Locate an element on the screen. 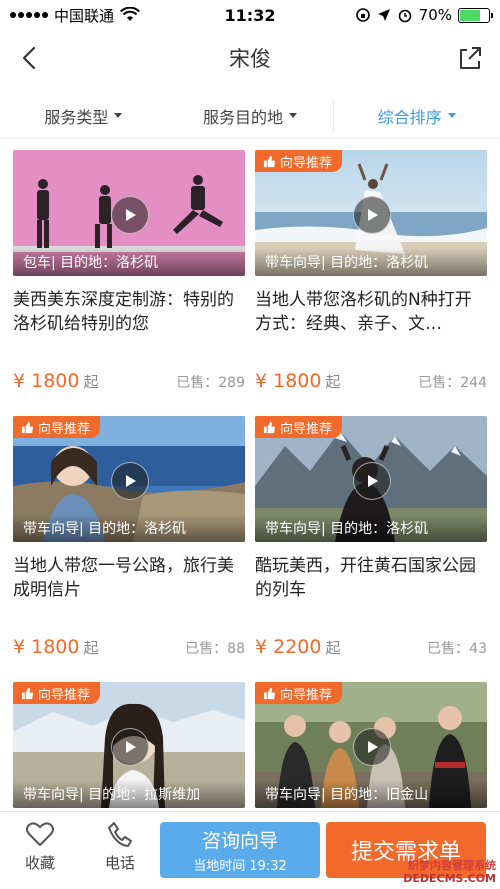 Image resolution: width=500 pixels, height=889 pixels. sold-count: 已售：88 is located at coordinates (215, 648).